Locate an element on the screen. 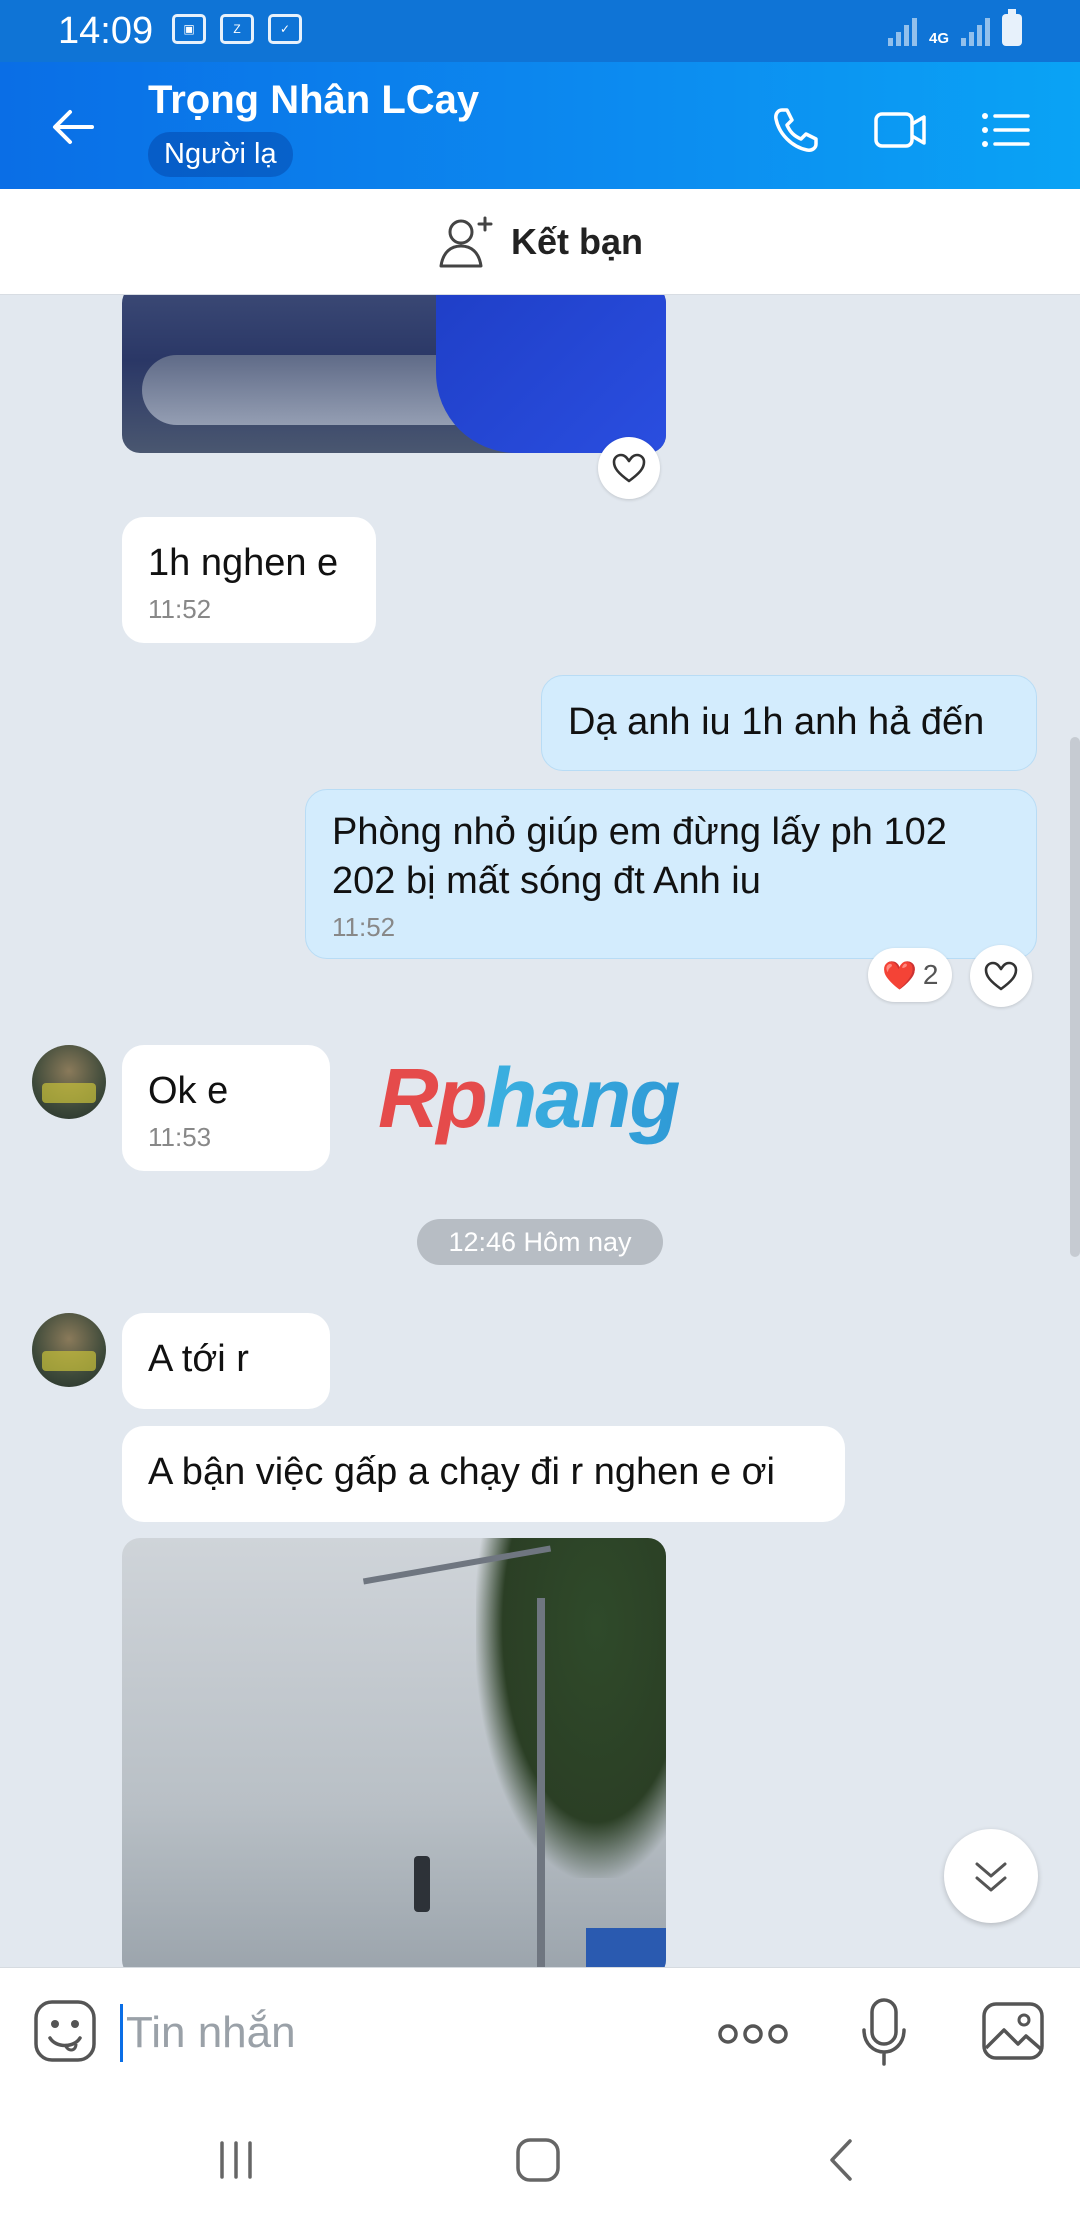 This screenshot has width=1080, height=2220. heart-reaction-icon: ❤️ is located at coordinates (899, 975).